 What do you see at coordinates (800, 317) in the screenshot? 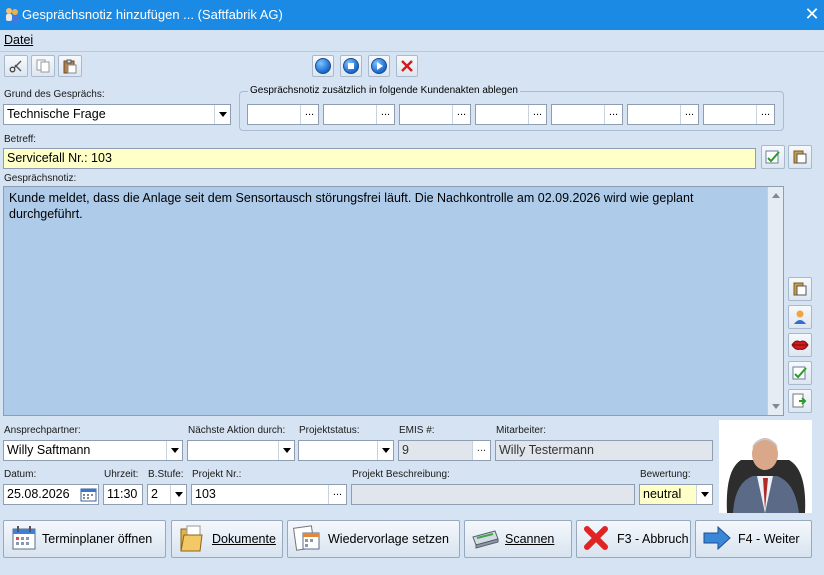
I see `contact-person-icon` at bounding box center [800, 317].